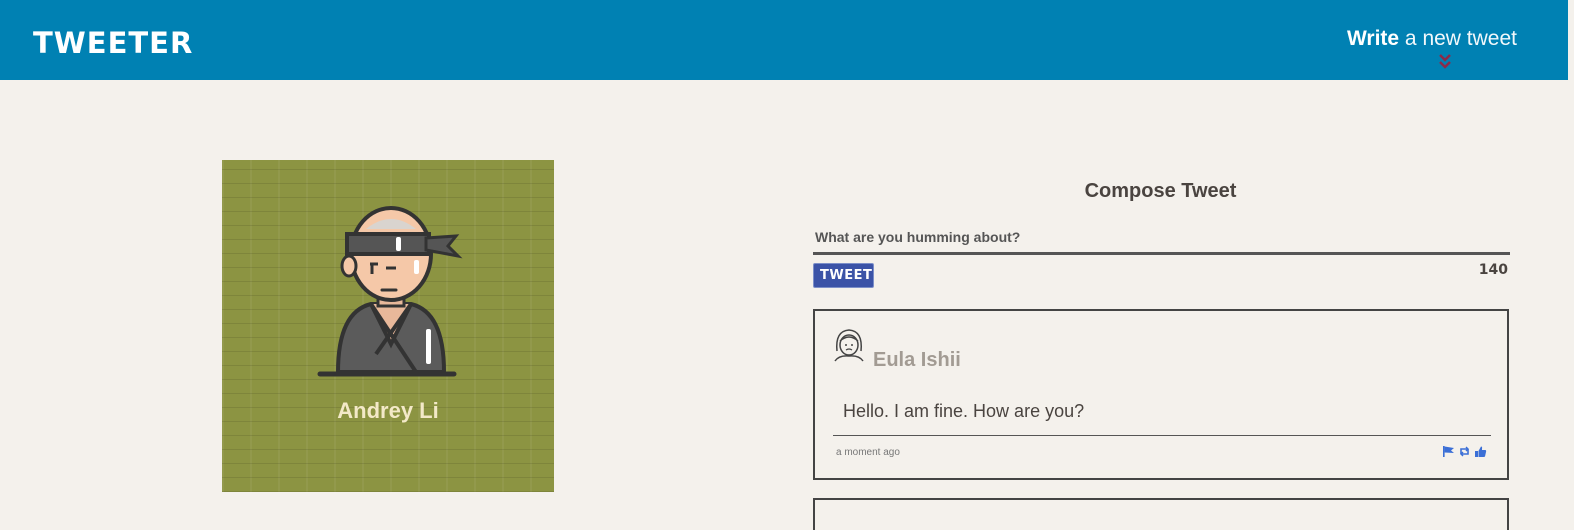  I want to click on tweet-author: Eula Ishii, so click(917, 360).